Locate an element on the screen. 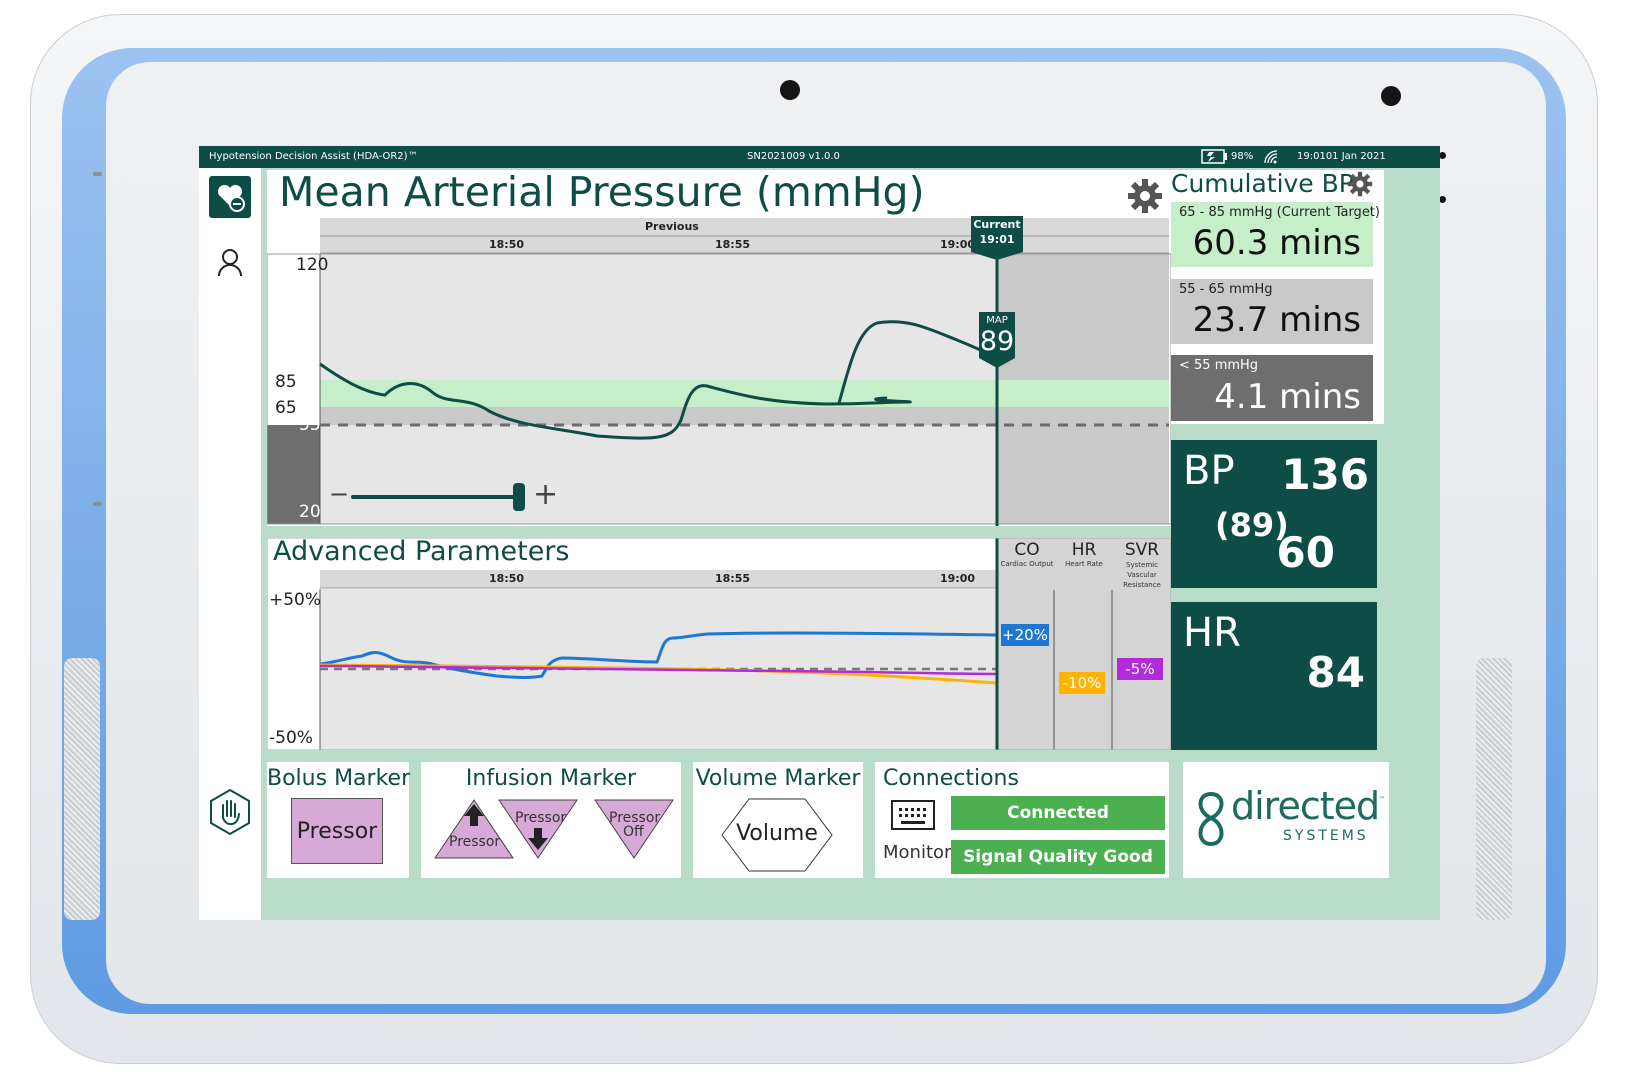 This screenshot has width=1625, height=1072. zoom-track is located at coordinates (436, 497).